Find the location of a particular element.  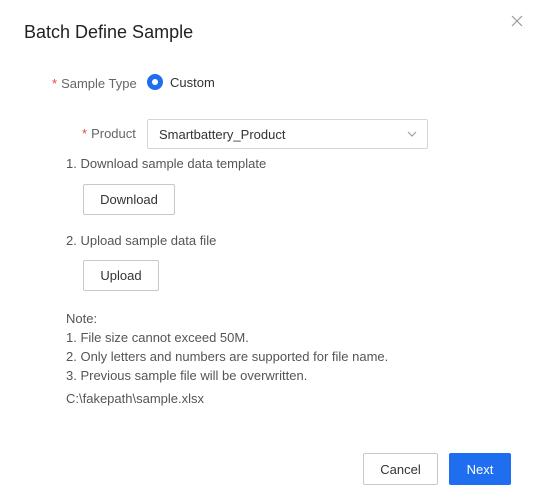

uploaded-file-path: C:\fakepath\sample.xlsx is located at coordinates (135, 398).